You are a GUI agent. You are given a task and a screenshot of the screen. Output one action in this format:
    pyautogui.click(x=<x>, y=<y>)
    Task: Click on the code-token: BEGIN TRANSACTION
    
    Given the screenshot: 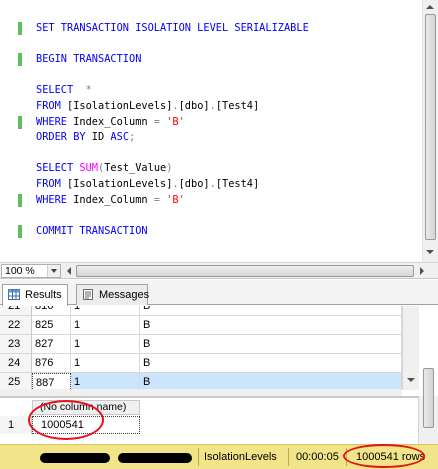 What is the action you would take?
    pyautogui.click(x=89, y=59)
    